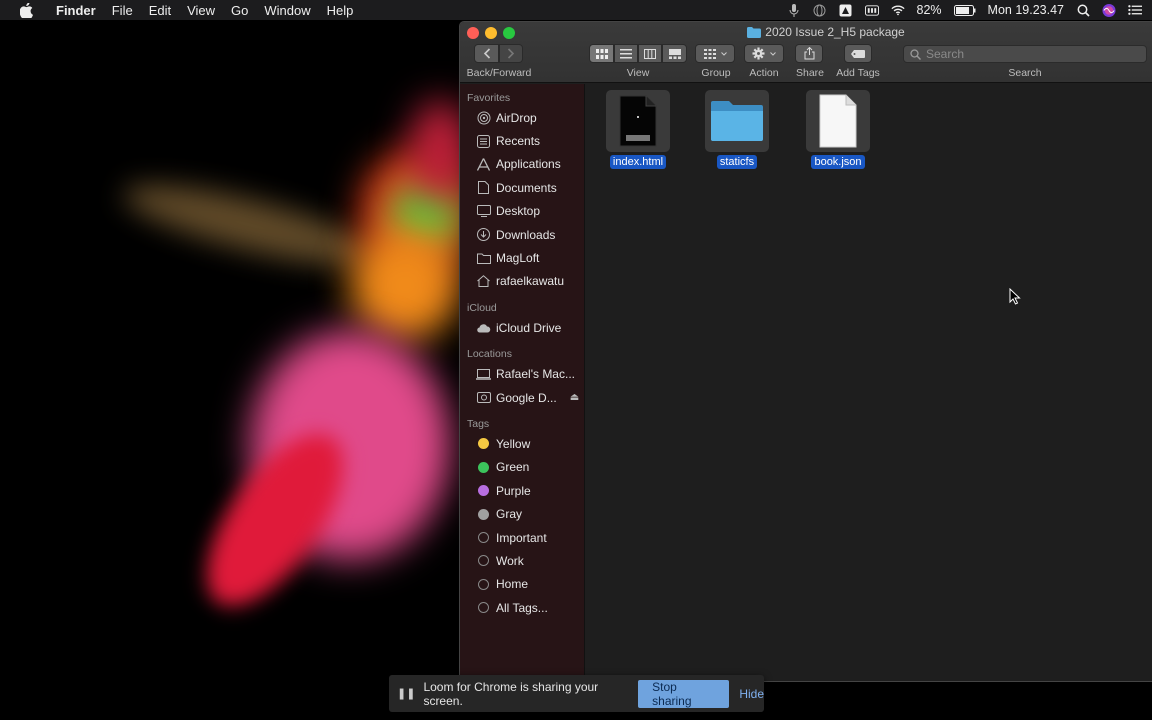  Describe the element at coordinates (122, 10) in the screenshot. I see `menu-file: File` at that location.